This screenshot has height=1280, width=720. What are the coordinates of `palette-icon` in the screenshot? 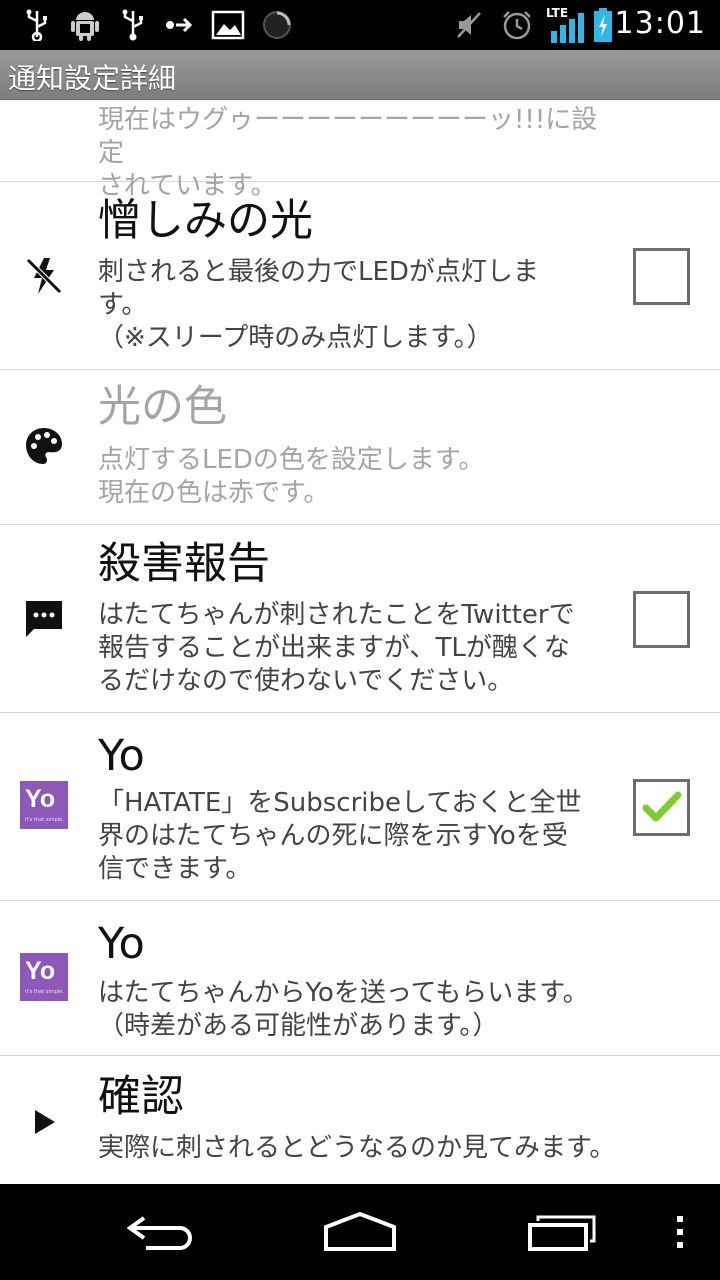 It's located at (44, 446).